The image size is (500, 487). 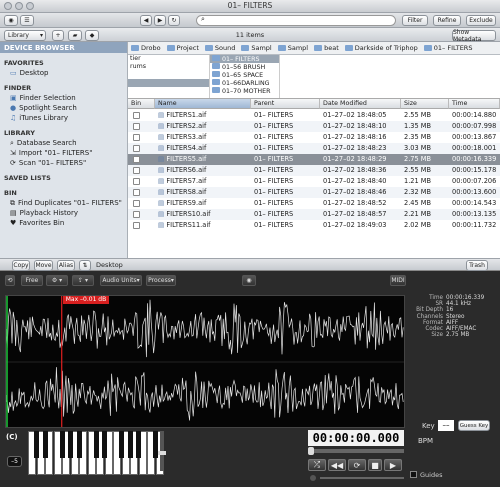 I want to click on audio-units-menu: Audio Units ▾, so click(x=121, y=280).